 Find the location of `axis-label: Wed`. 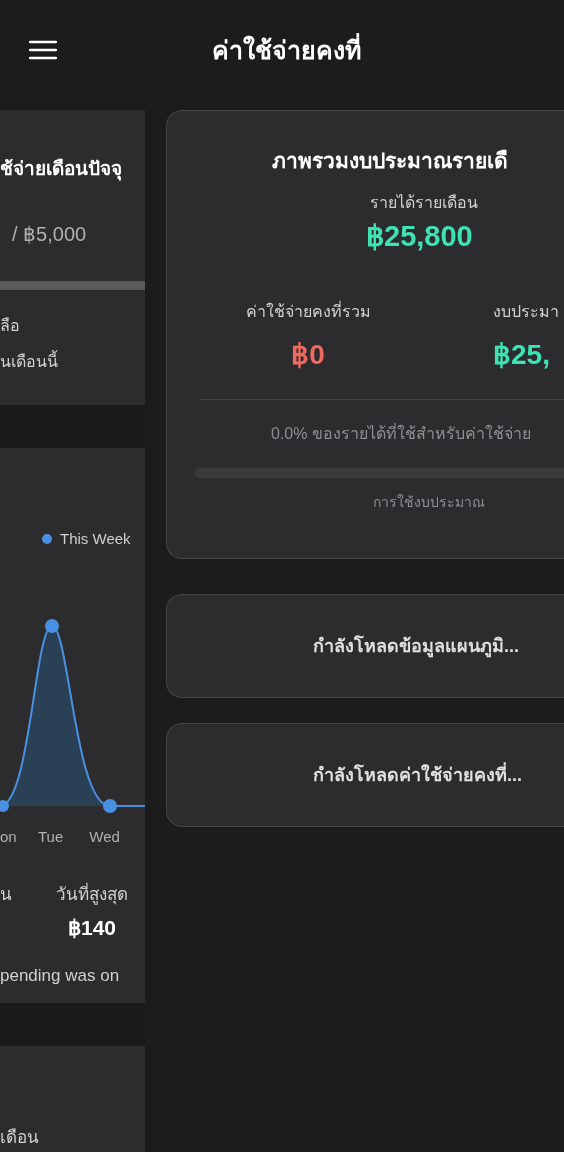

axis-label: Wed is located at coordinates (104, 836).